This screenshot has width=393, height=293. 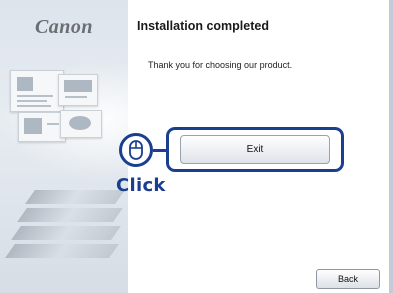 I want to click on window-edge, so click(x=391, y=146).